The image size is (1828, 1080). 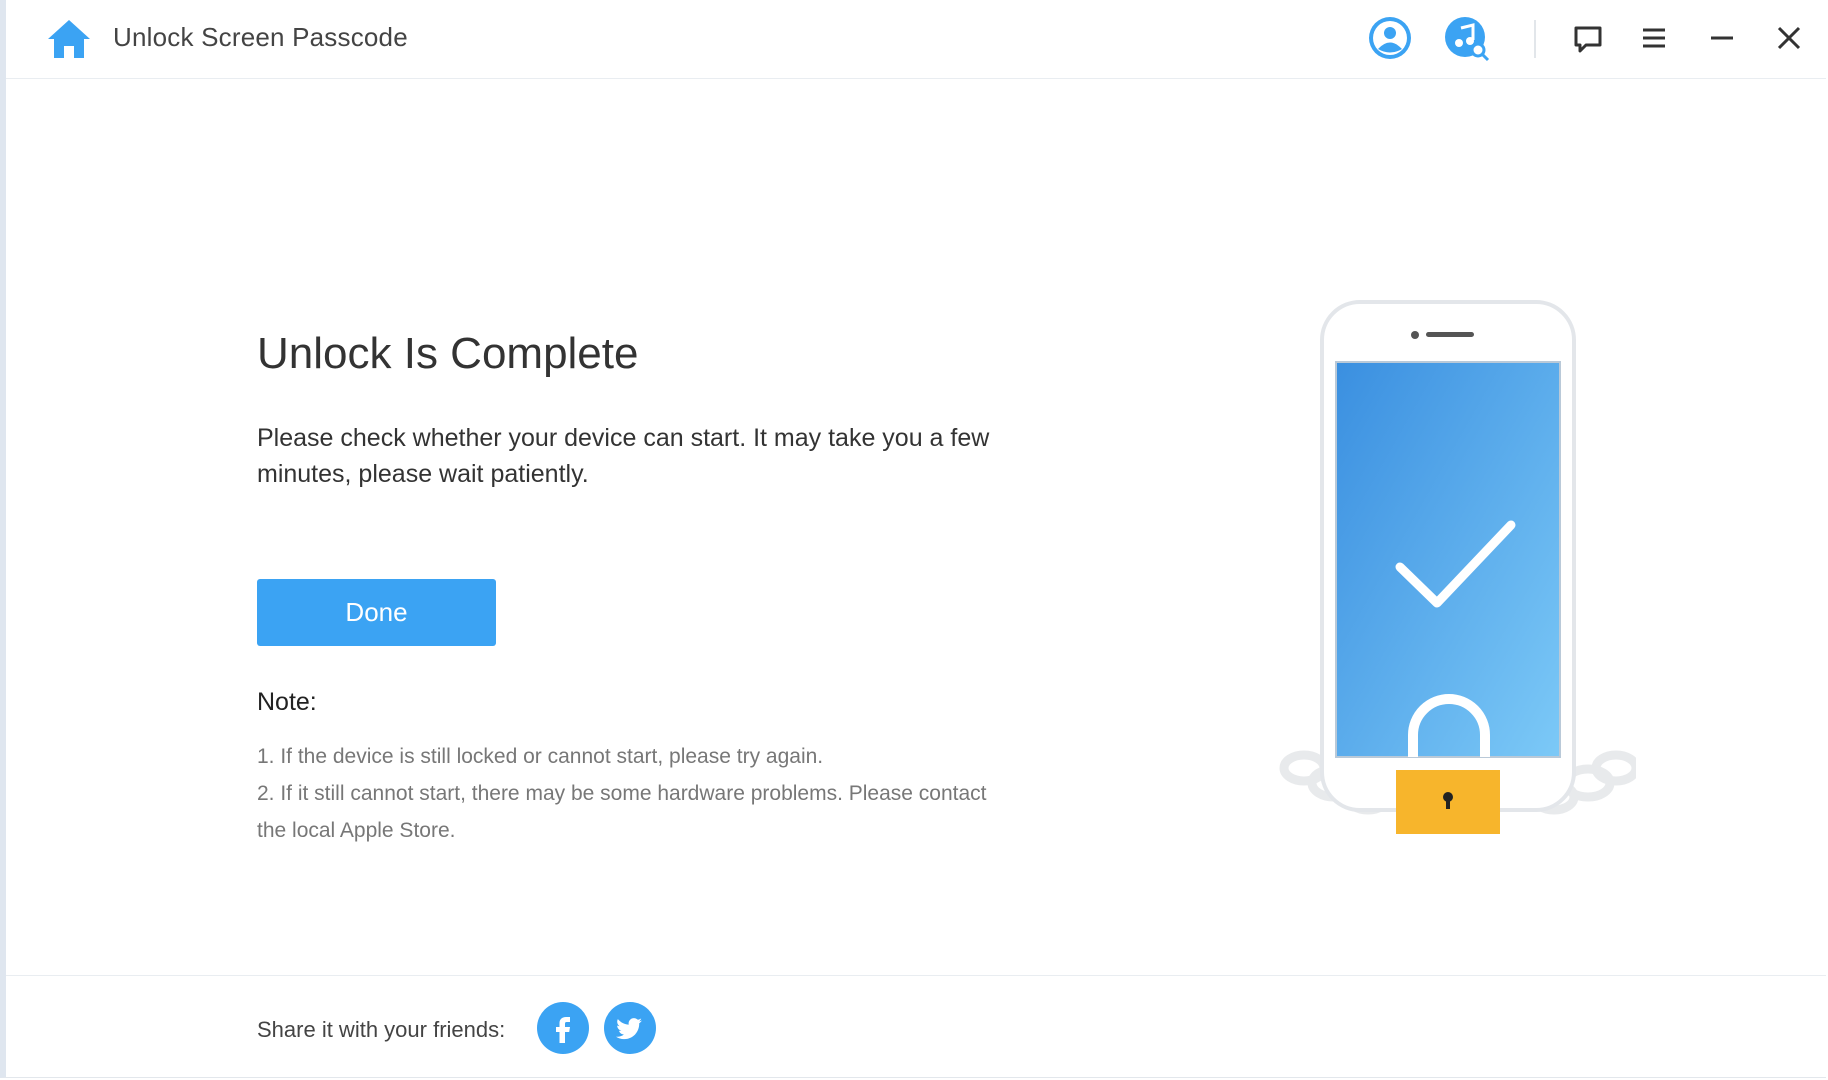 I want to click on music-search-icon, so click(x=1467, y=38).